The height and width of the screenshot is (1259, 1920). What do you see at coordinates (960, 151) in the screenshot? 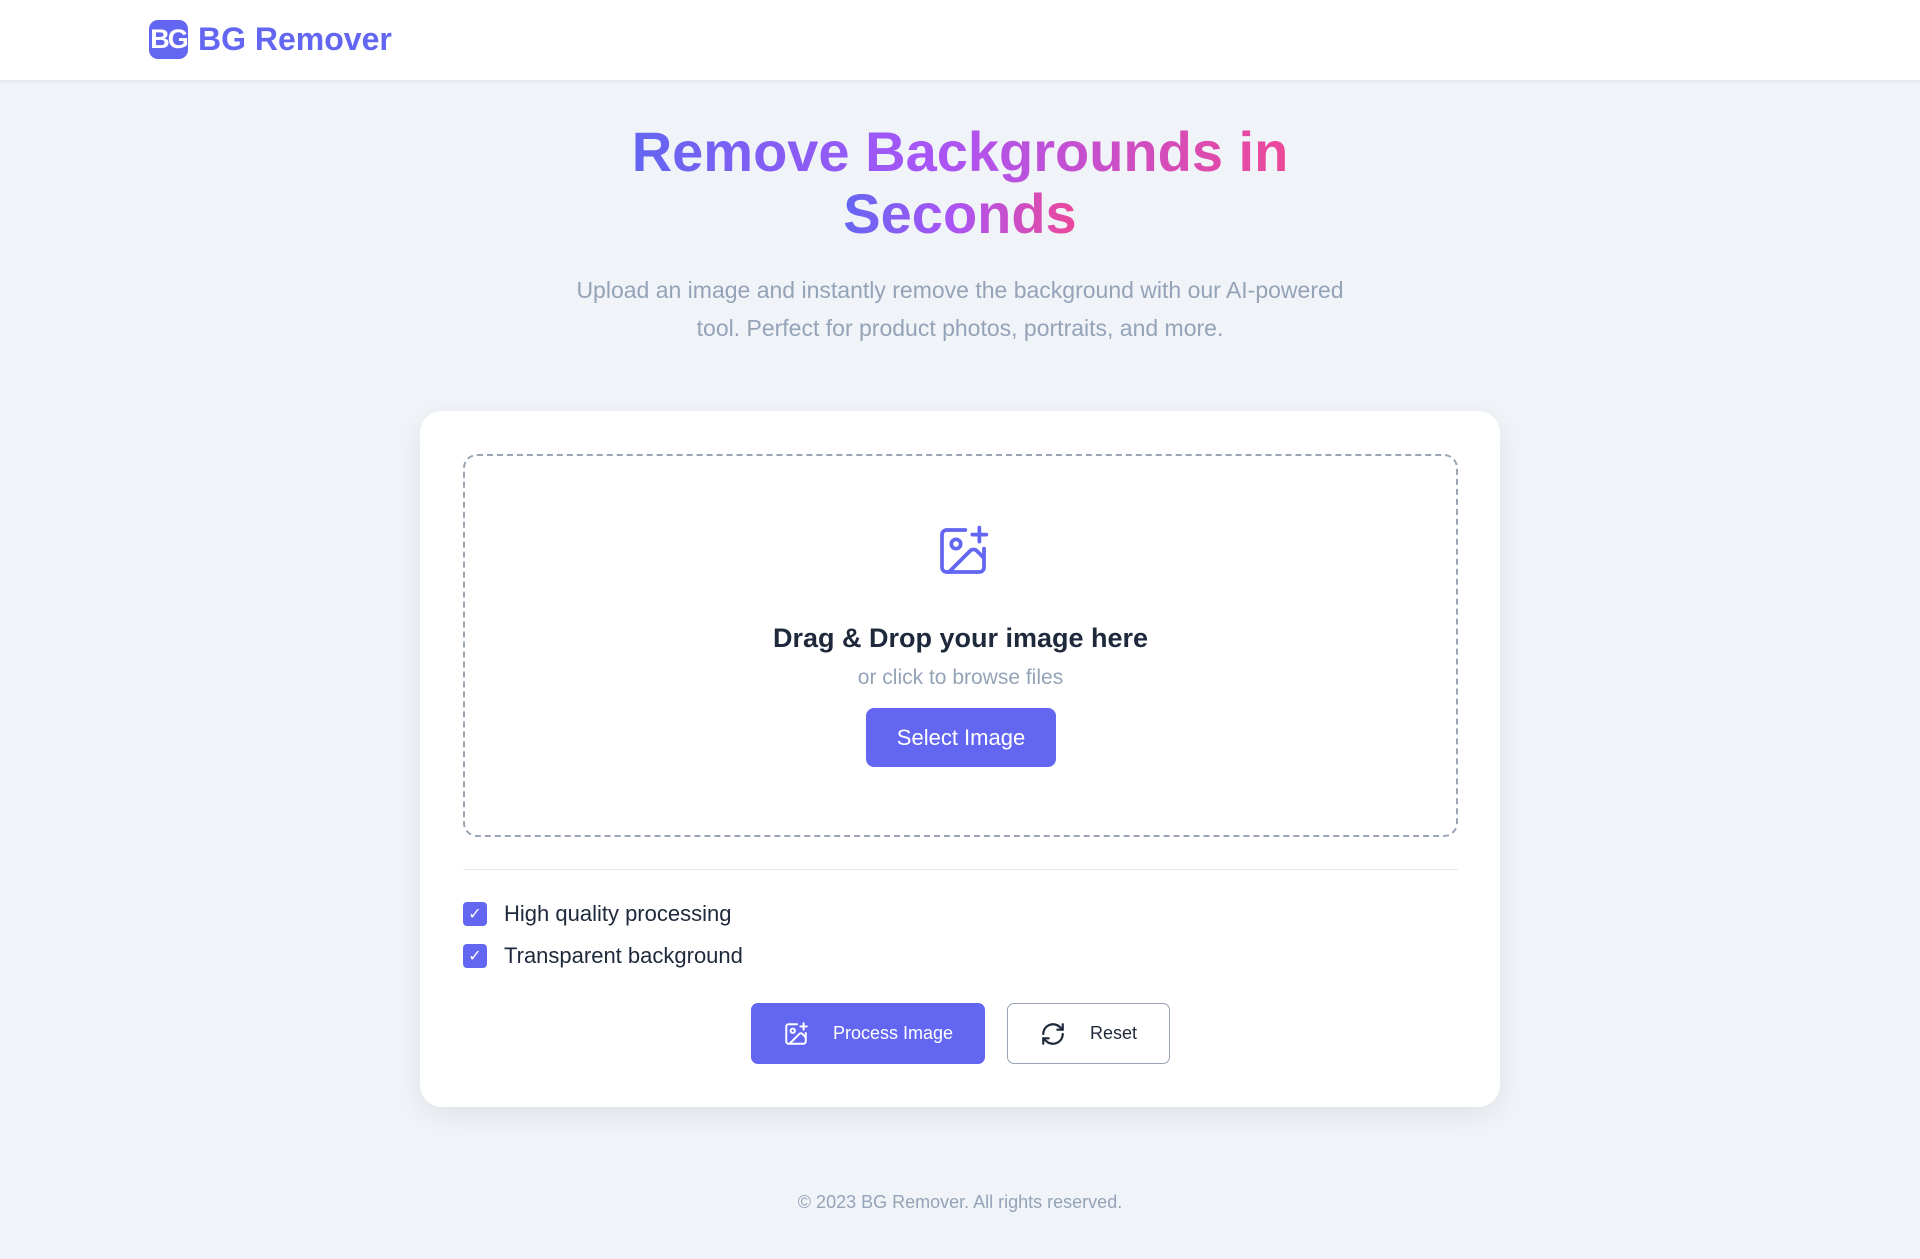
I see `hero-title-line-1: Remove Backgrounds in` at bounding box center [960, 151].